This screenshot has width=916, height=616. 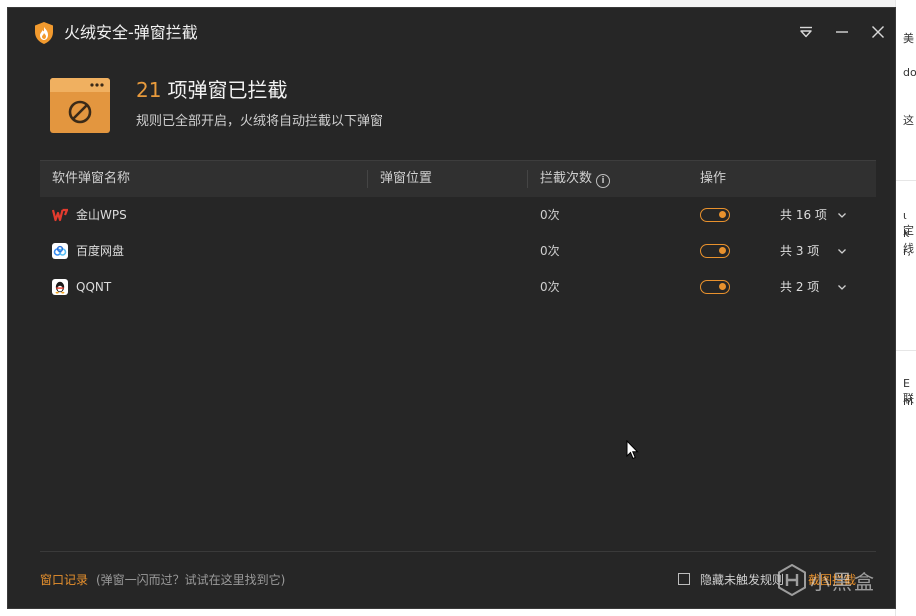 I want to click on mouse-cursor-icon, so click(x=632, y=450).